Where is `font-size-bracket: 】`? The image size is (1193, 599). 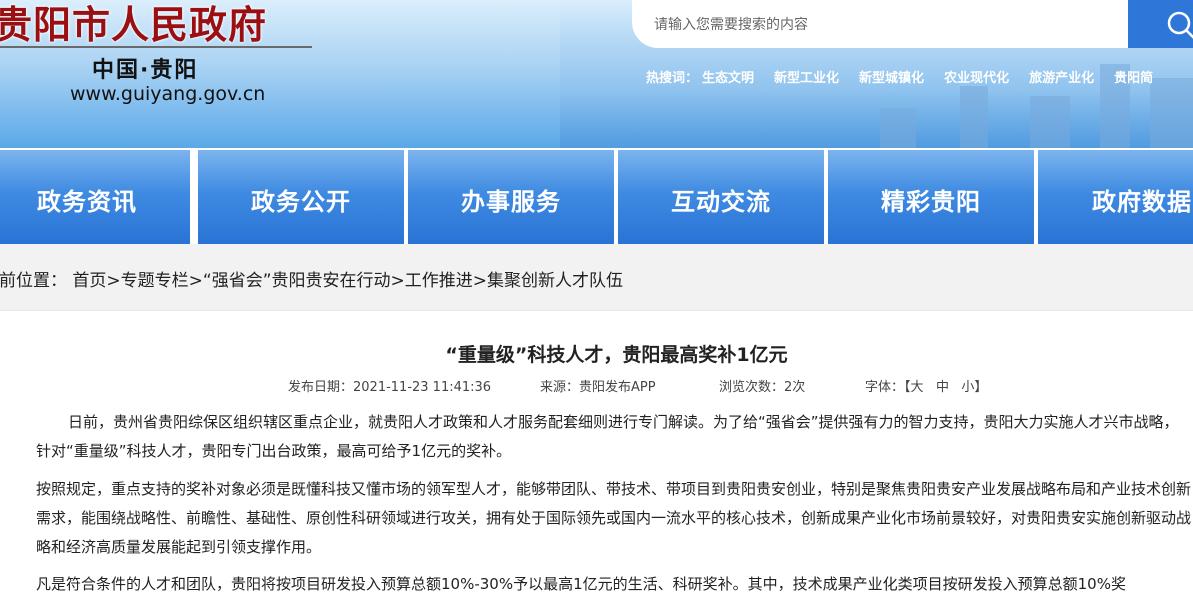 font-size-bracket: 】 is located at coordinates (981, 387).